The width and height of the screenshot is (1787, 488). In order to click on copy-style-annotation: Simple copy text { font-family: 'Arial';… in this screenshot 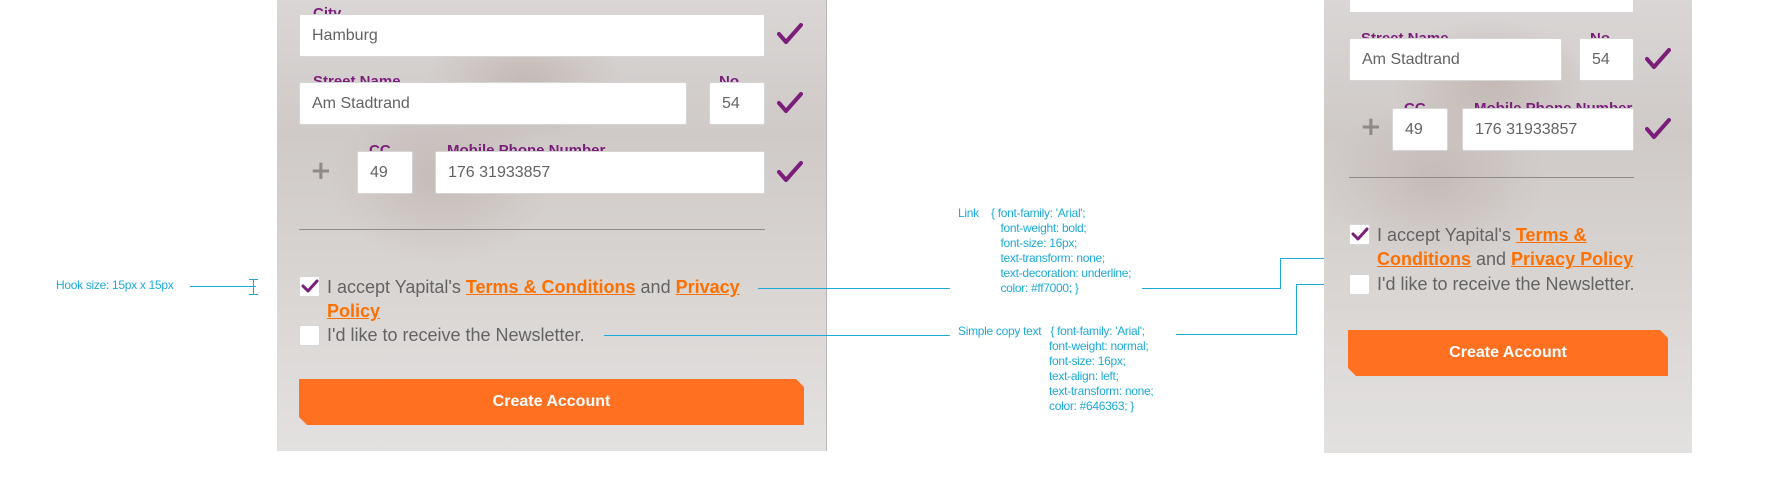, I will do `click(1056, 368)`.